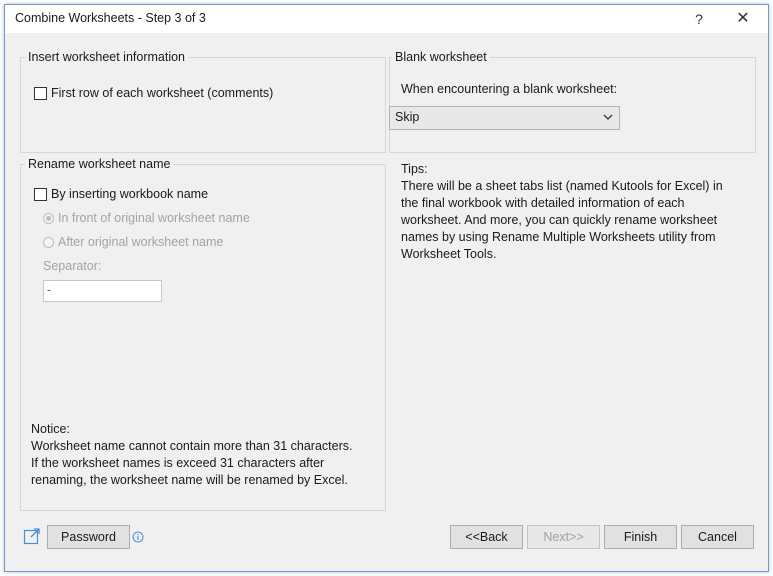 This screenshot has height=576, width=773. What do you see at coordinates (110, 18) in the screenshot?
I see `dialog-title: Combine Worksheets - Step 3 of 3` at bounding box center [110, 18].